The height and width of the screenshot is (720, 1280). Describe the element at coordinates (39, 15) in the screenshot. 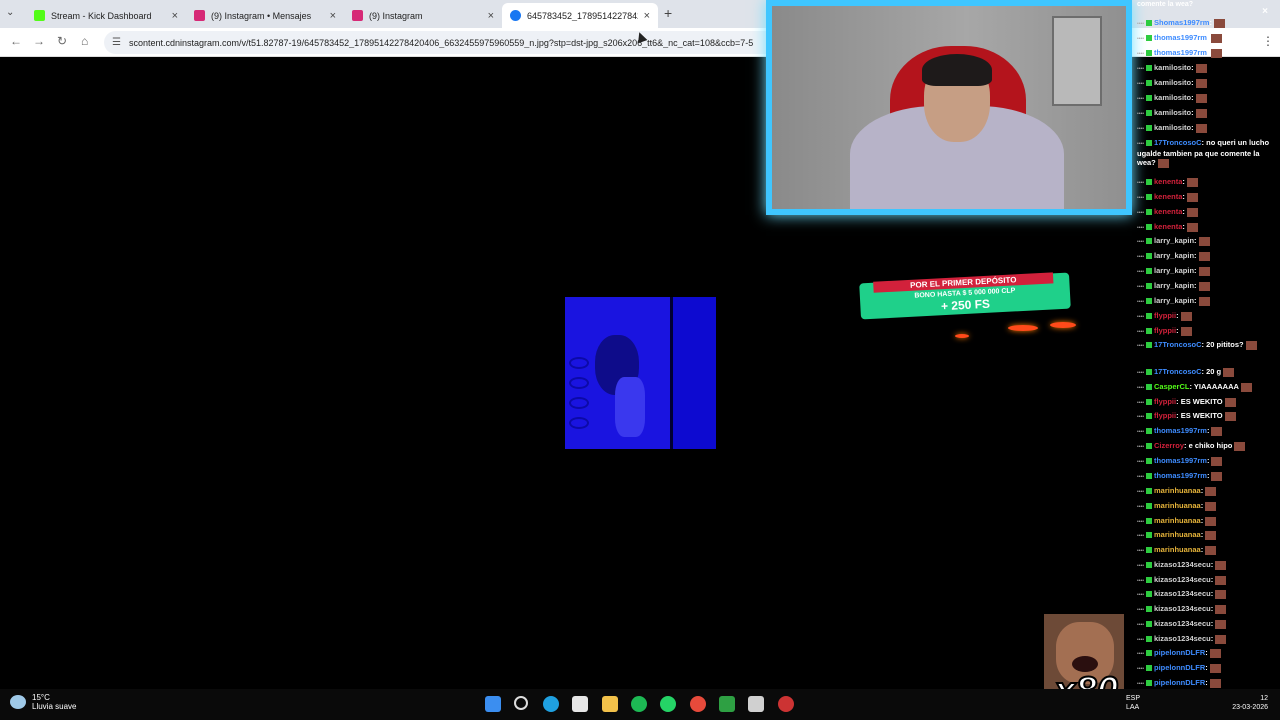

I see `kick-icon` at that location.